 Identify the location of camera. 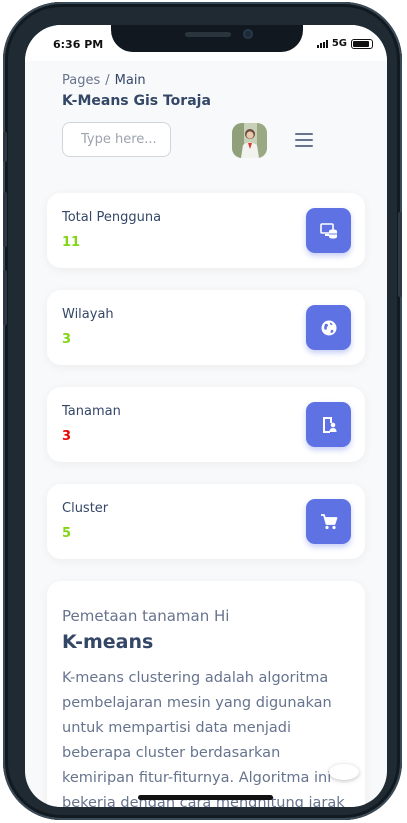
(248, 34).